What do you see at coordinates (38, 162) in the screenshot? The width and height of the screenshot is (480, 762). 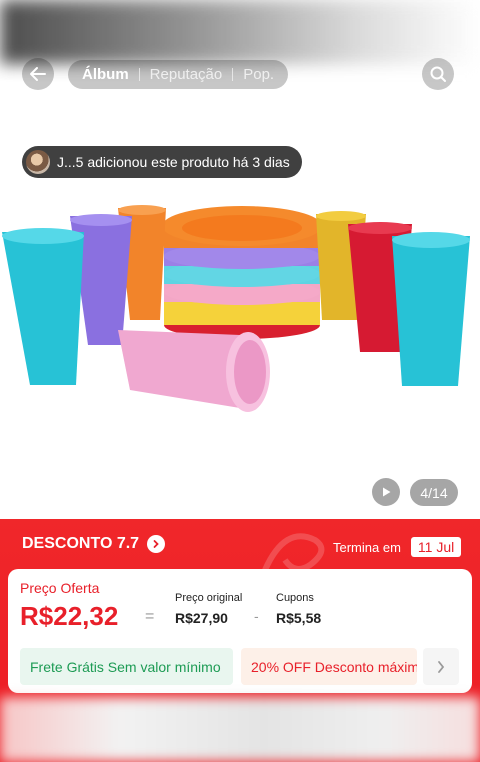 I see `avatar` at bounding box center [38, 162].